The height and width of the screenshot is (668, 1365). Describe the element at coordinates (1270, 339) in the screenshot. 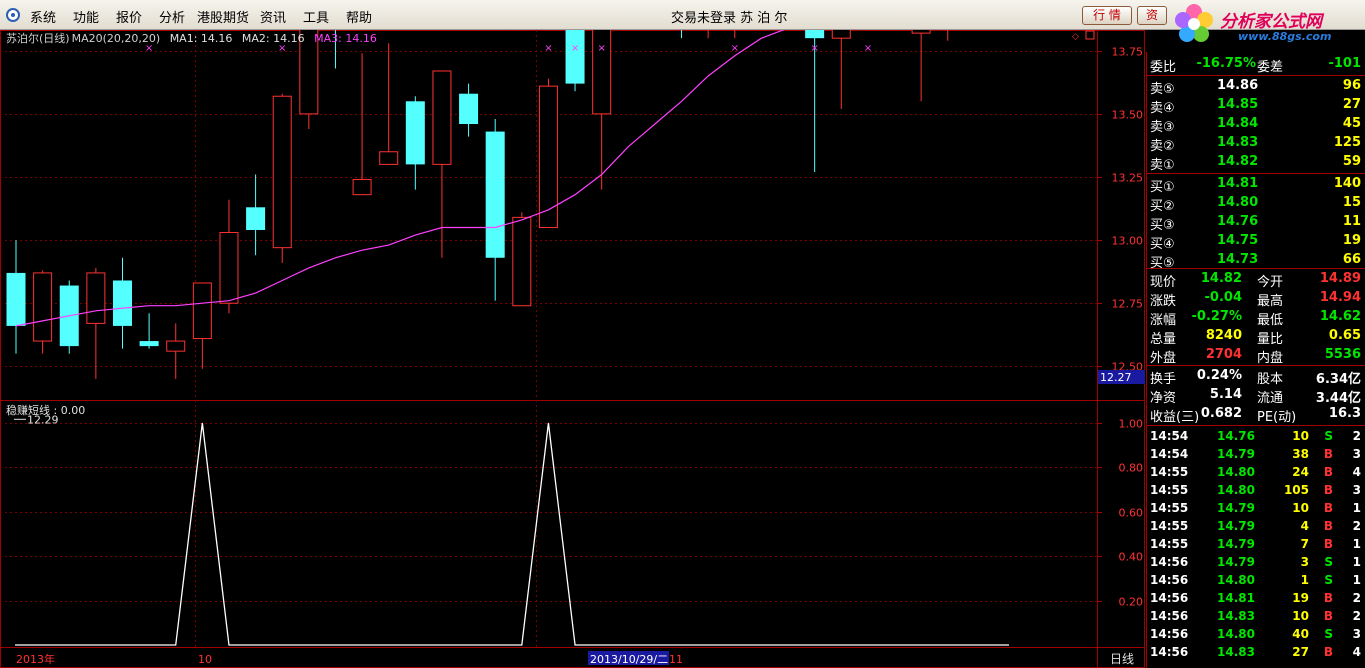

I see `stat-label-2: 量比` at that location.